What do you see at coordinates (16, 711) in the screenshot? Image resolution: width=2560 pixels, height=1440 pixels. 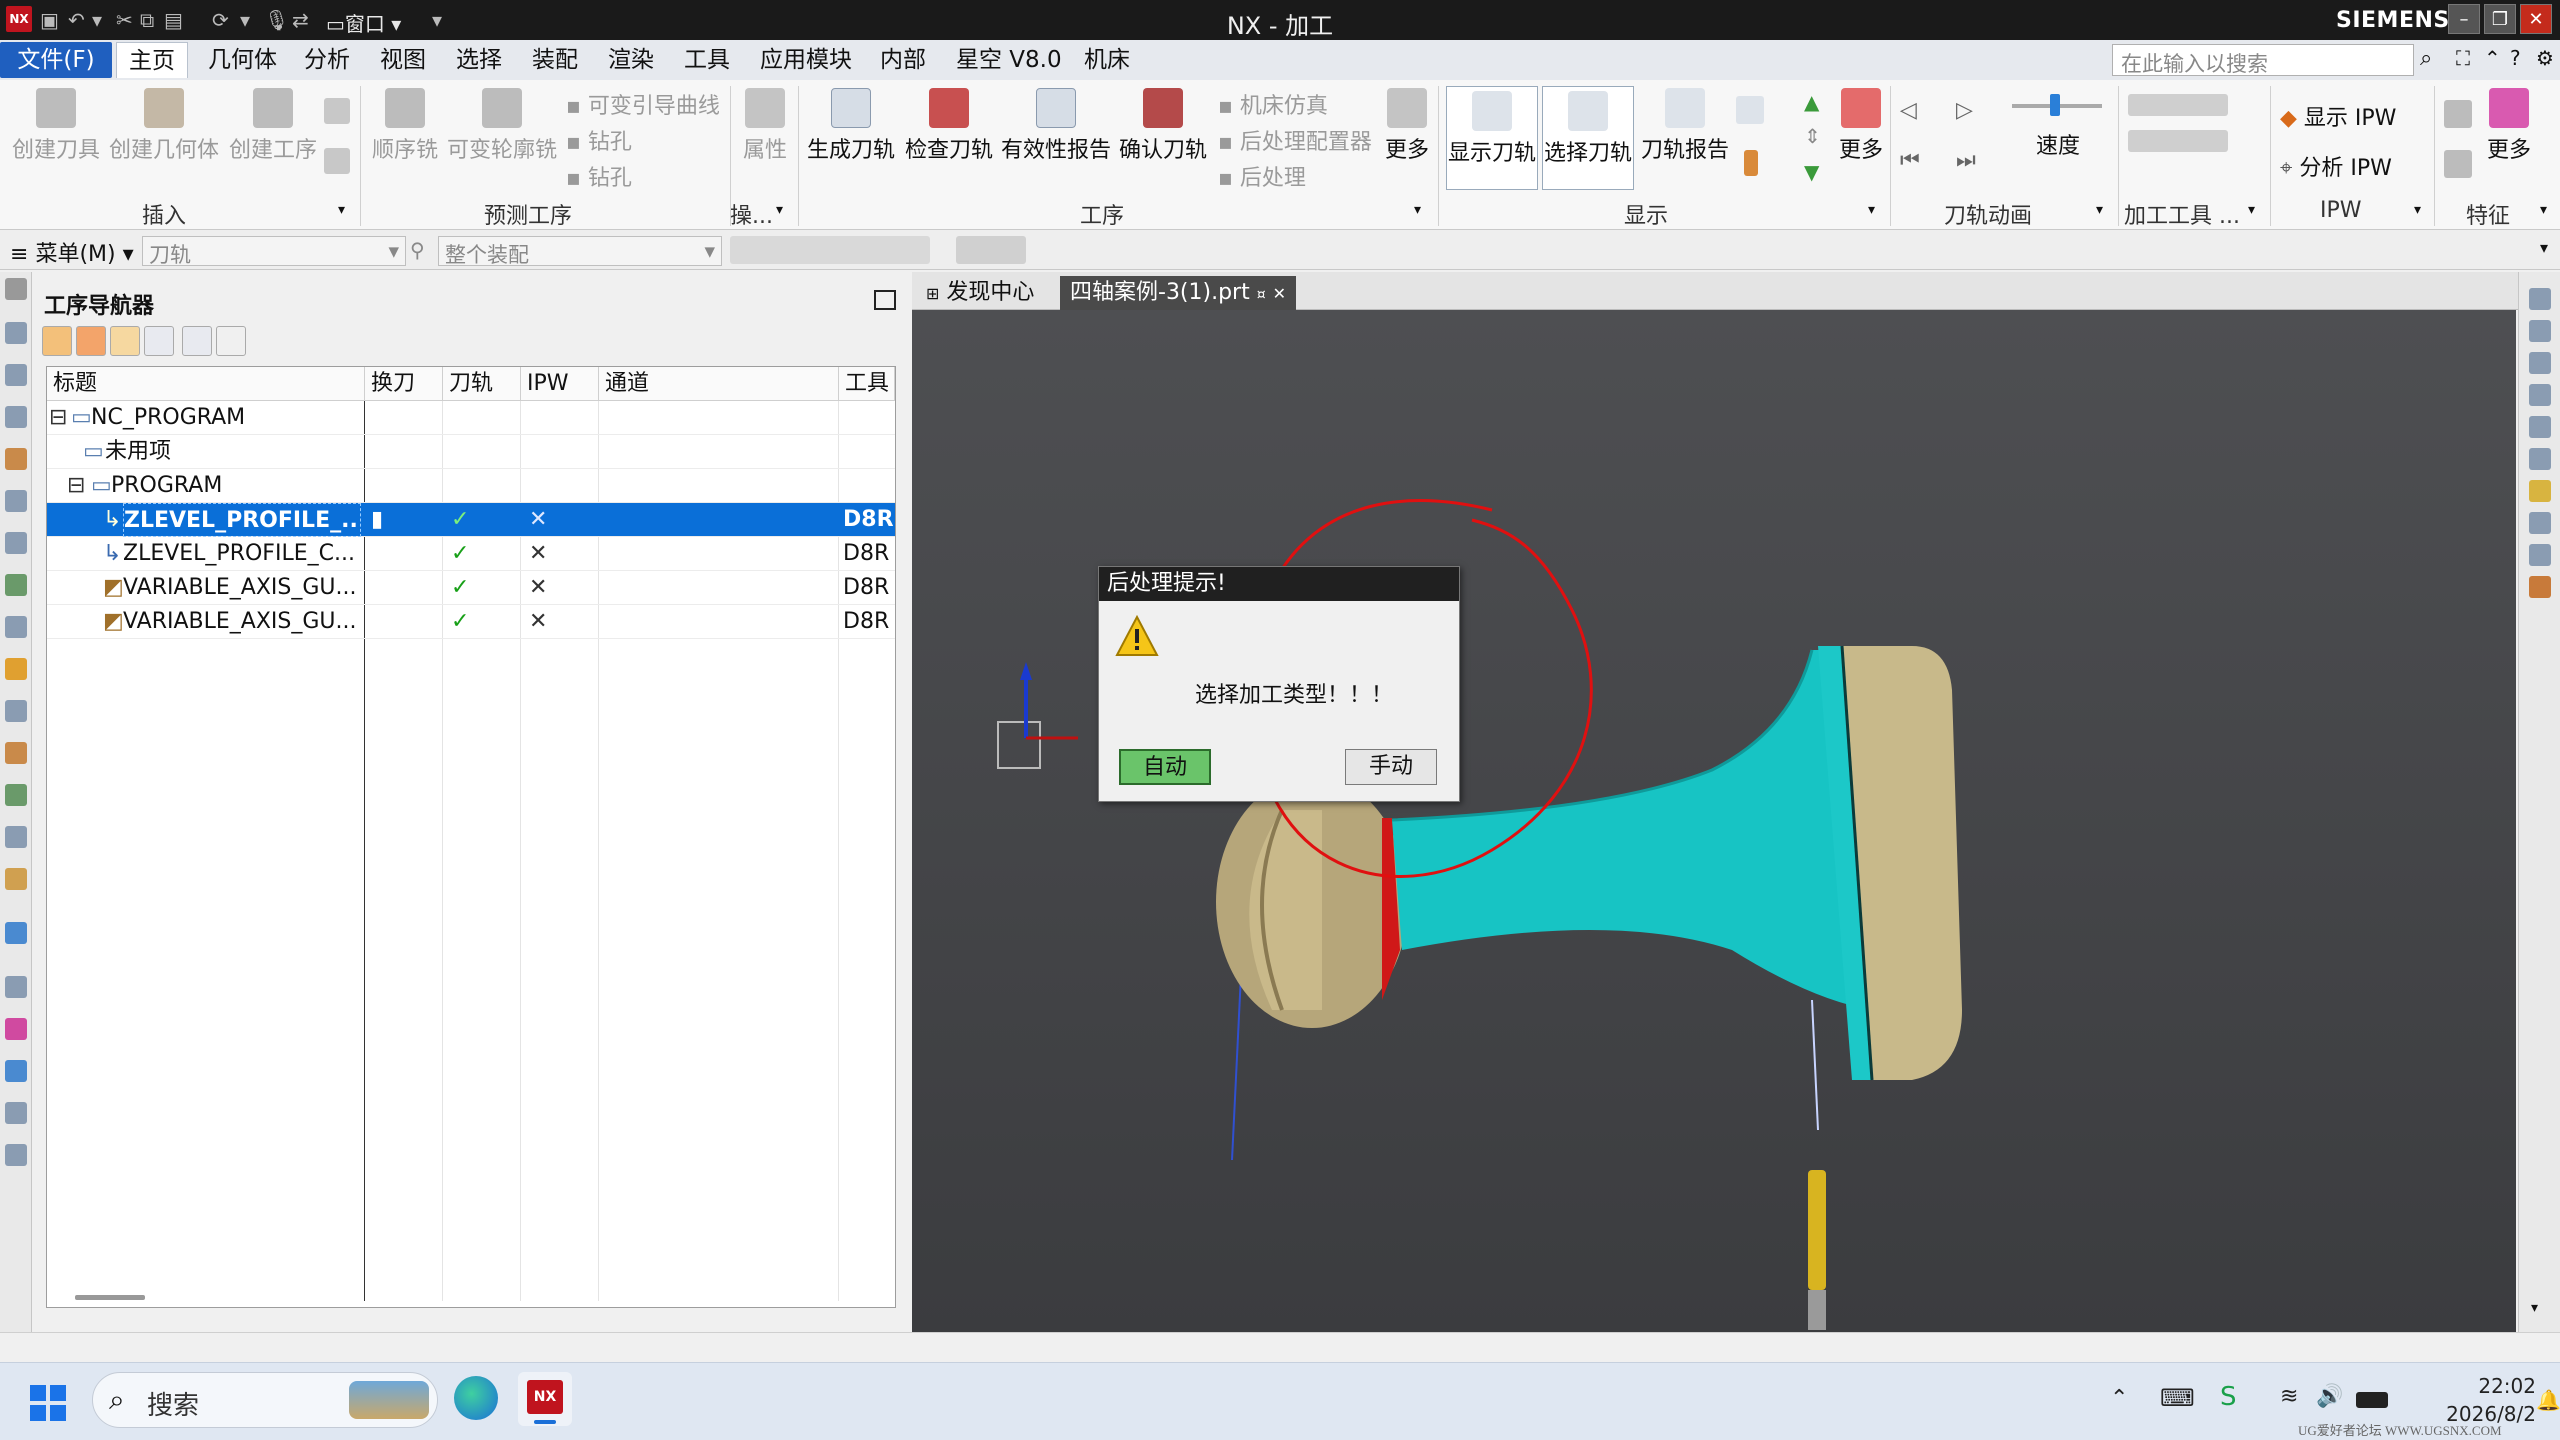 I see `web-icon` at bounding box center [16, 711].